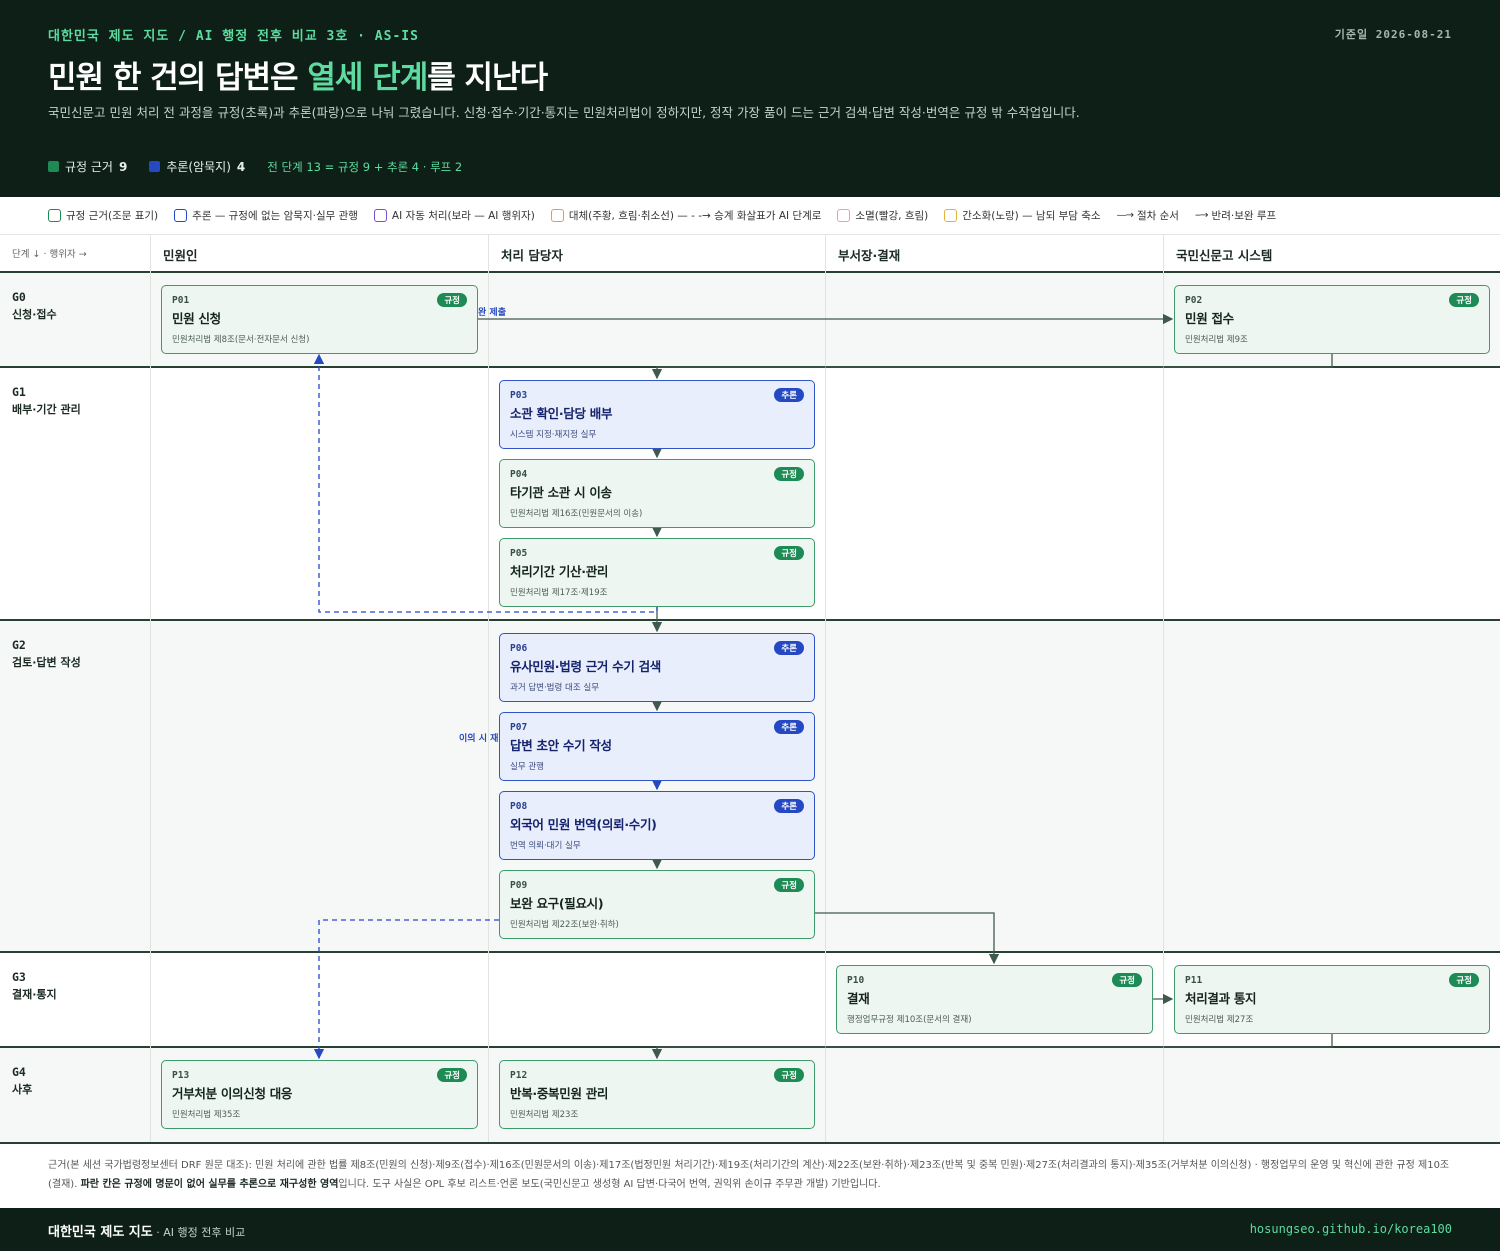 The width and height of the screenshot is (1500, 1251). I want to click on node-id: P10, so click(856, 980).